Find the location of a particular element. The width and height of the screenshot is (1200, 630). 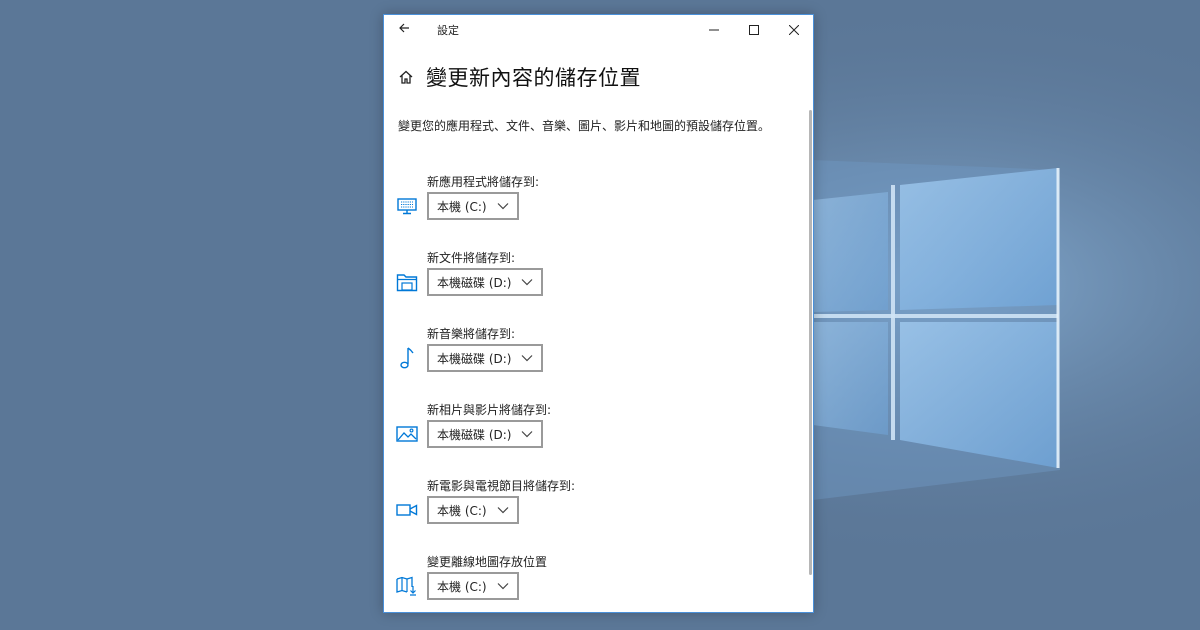

section-new-documents: 新文件將儲存到: 本機磁碟 (D:) is located at coordinates (596, 278).